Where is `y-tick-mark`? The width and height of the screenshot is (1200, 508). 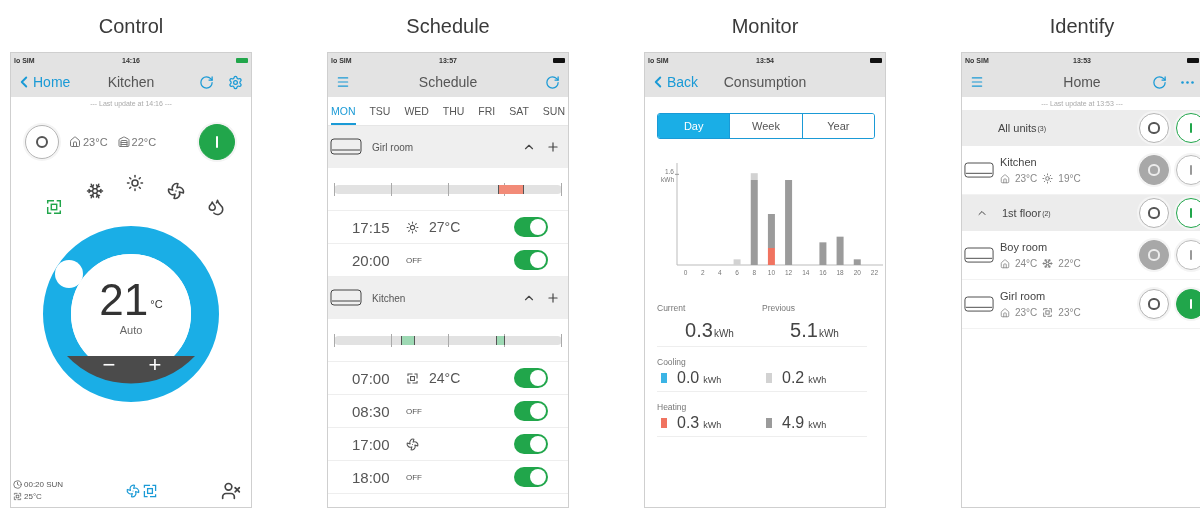
y-tick-mark is located at coordinates (677, 174).